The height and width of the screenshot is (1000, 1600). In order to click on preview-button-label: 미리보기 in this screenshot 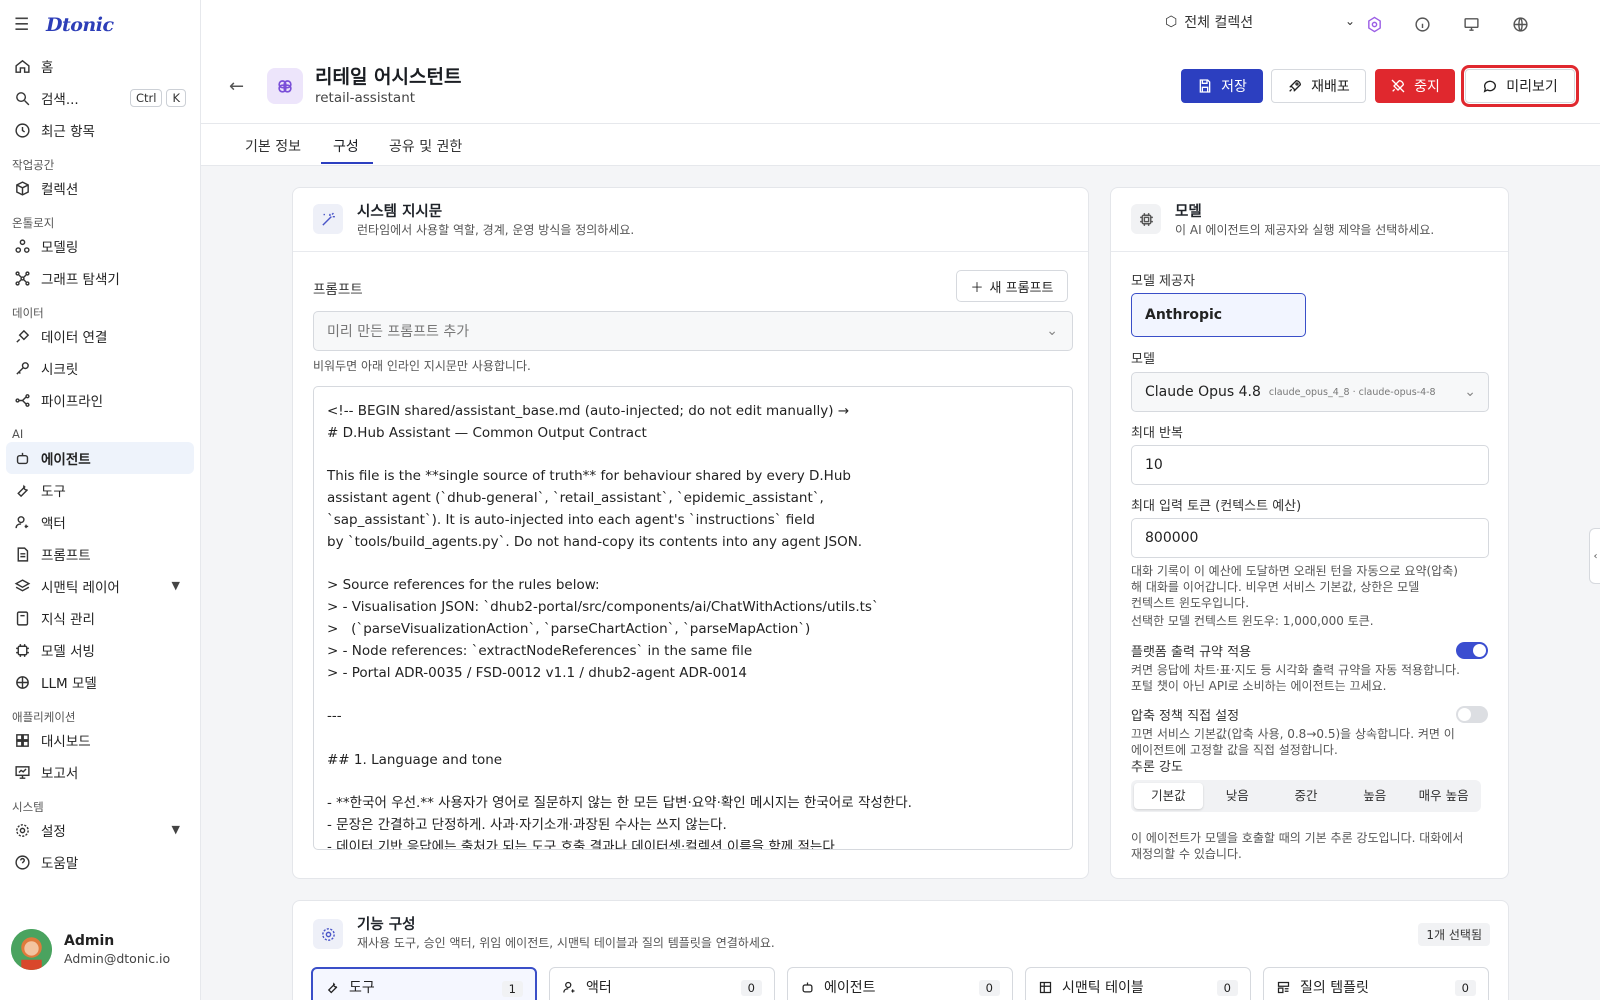, I will do `click(1532, 87)`.